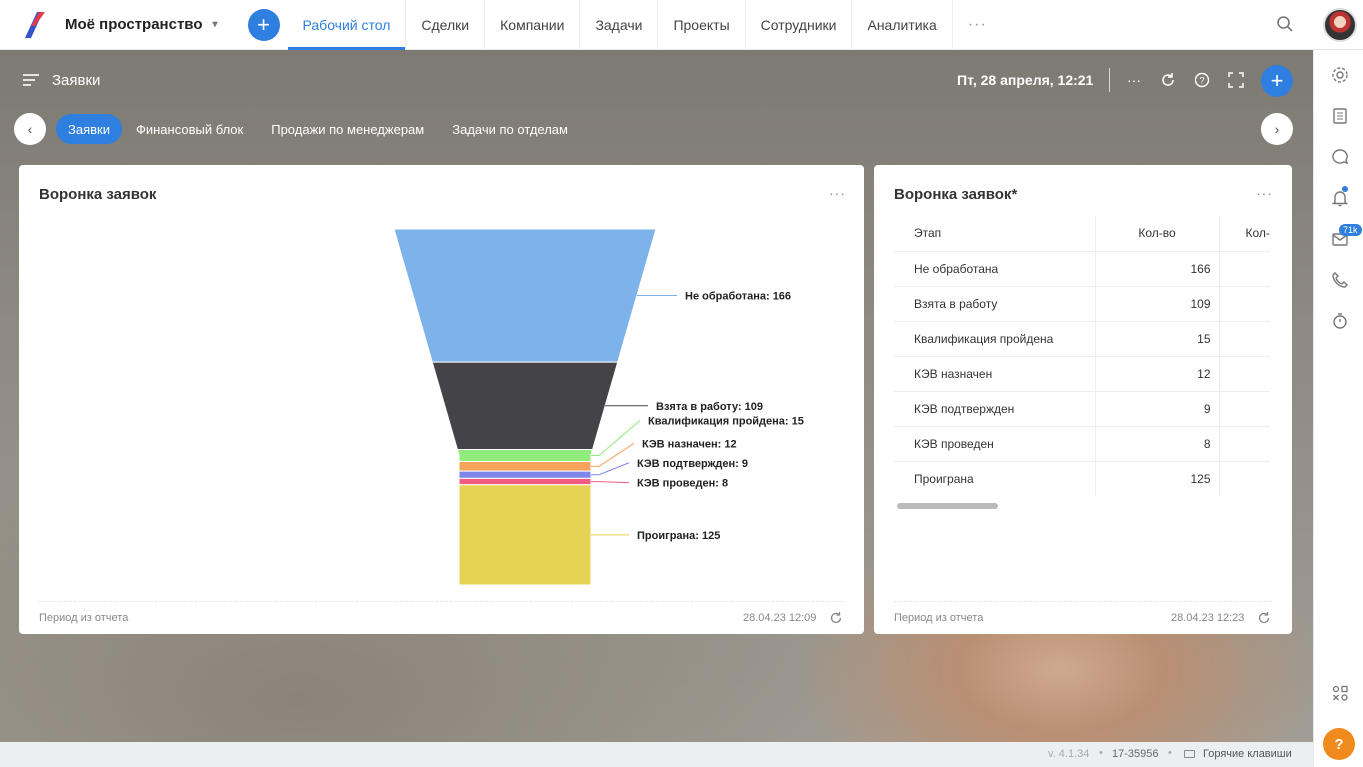 This screenshot has height=767, width=1363. Describe the element at coordinates (1345, 189) in the screenshot. I see `notification-dot` at that location.